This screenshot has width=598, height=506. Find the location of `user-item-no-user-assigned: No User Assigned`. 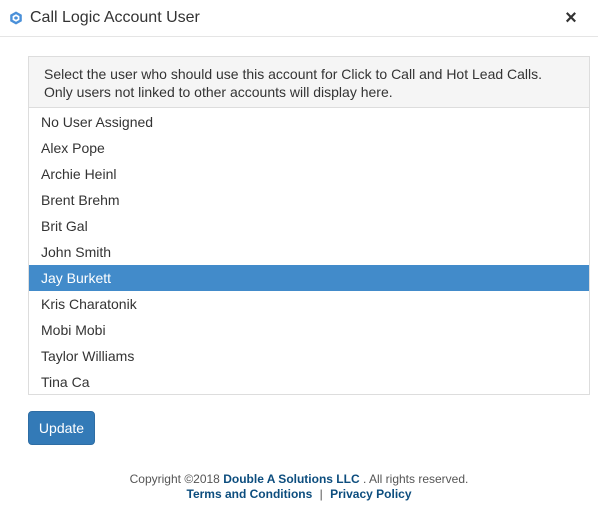

user-item-no-user-assigned: No User Assigned is located at coordinates (309, 122).